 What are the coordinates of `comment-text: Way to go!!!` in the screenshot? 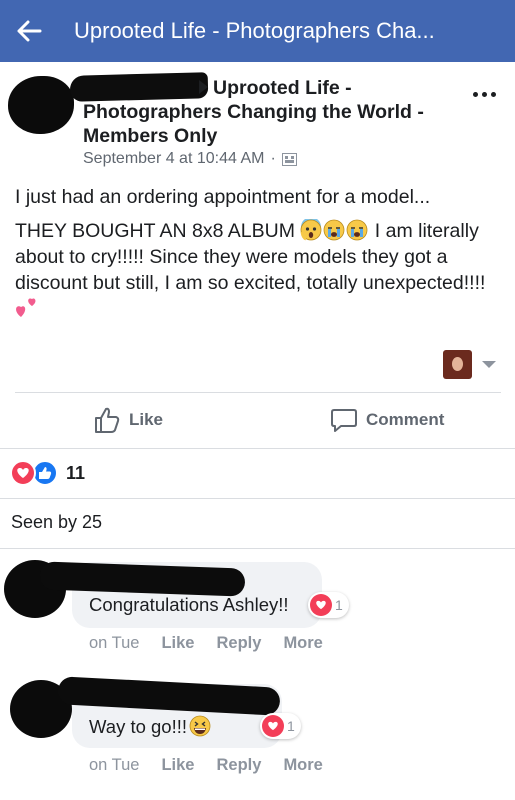 It's located at (150, 726).